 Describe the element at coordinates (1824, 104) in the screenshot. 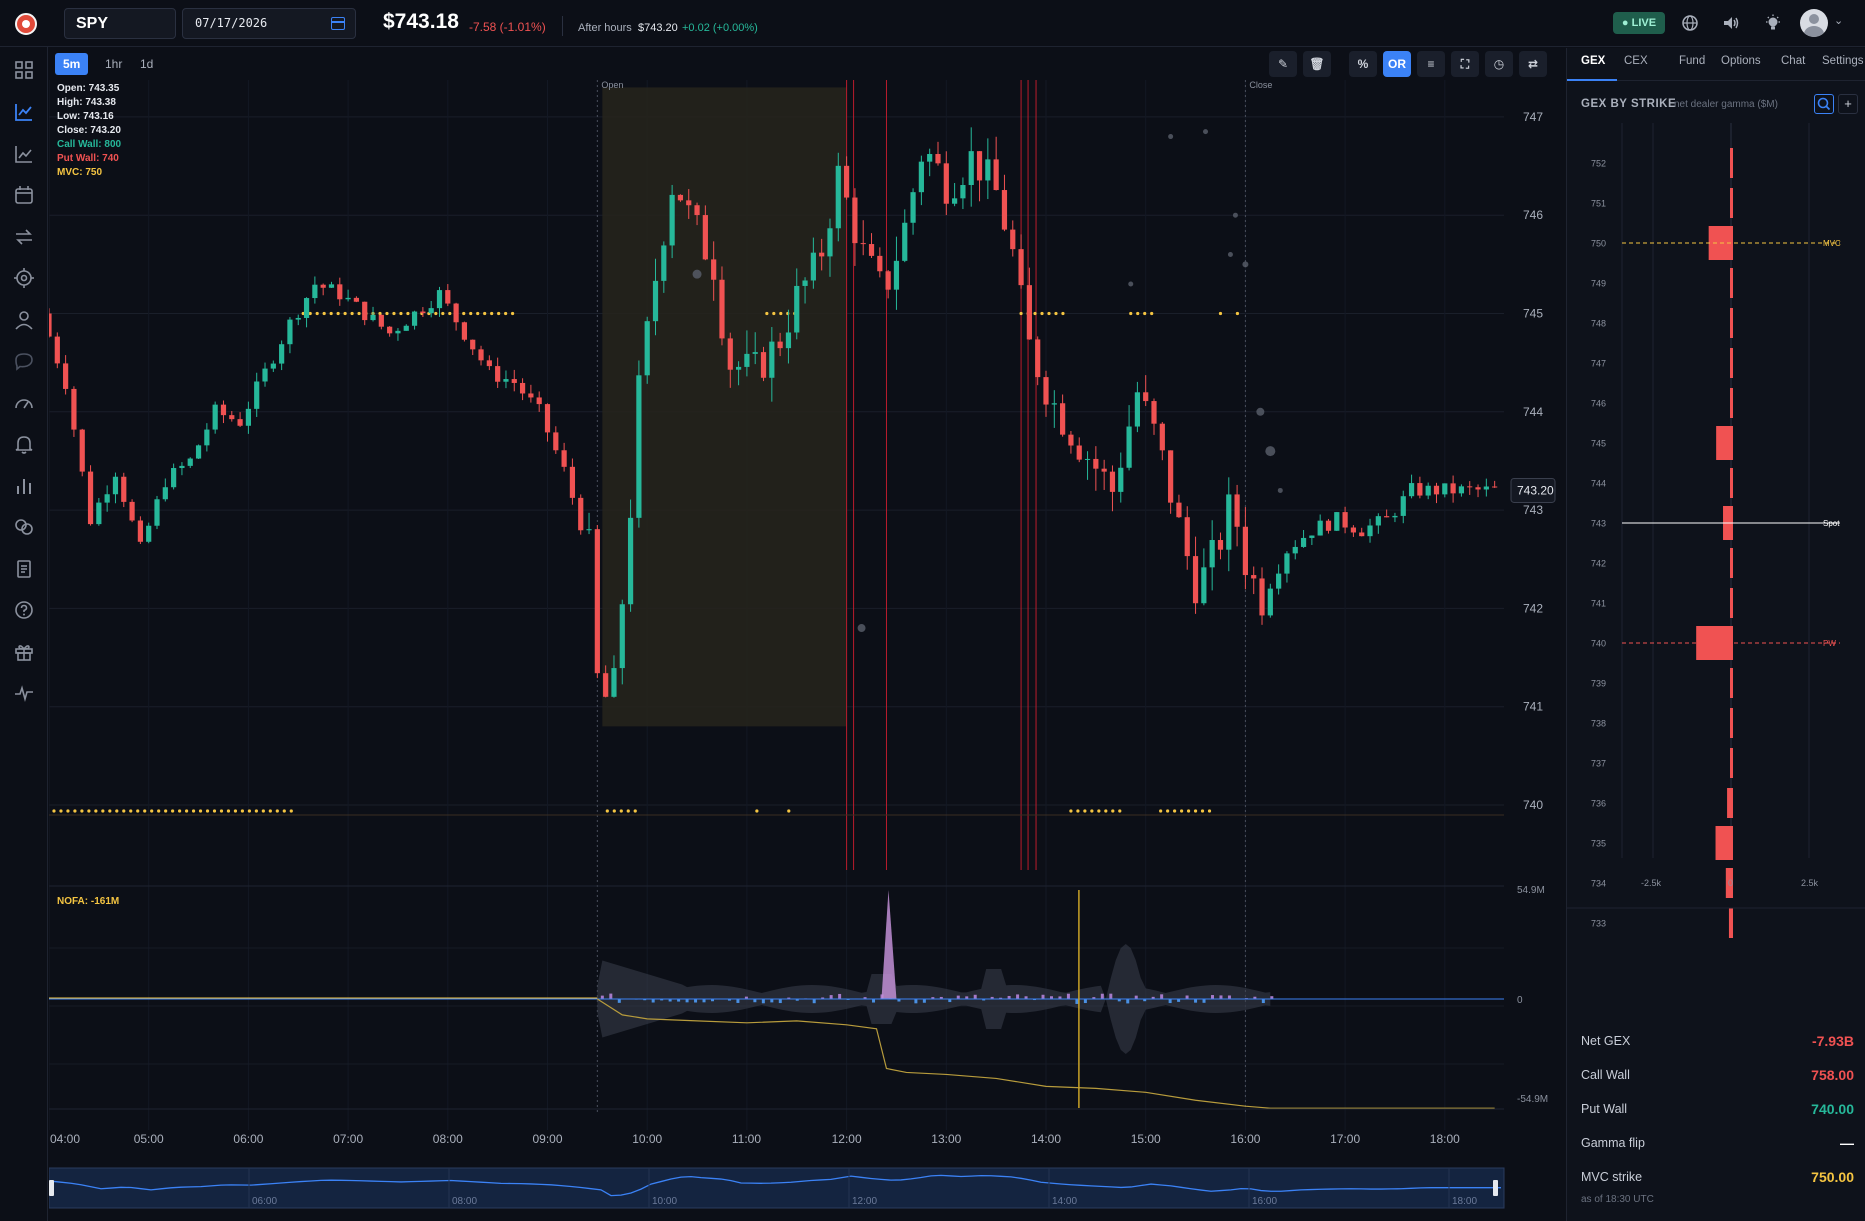

I see `search-icon` at that location.